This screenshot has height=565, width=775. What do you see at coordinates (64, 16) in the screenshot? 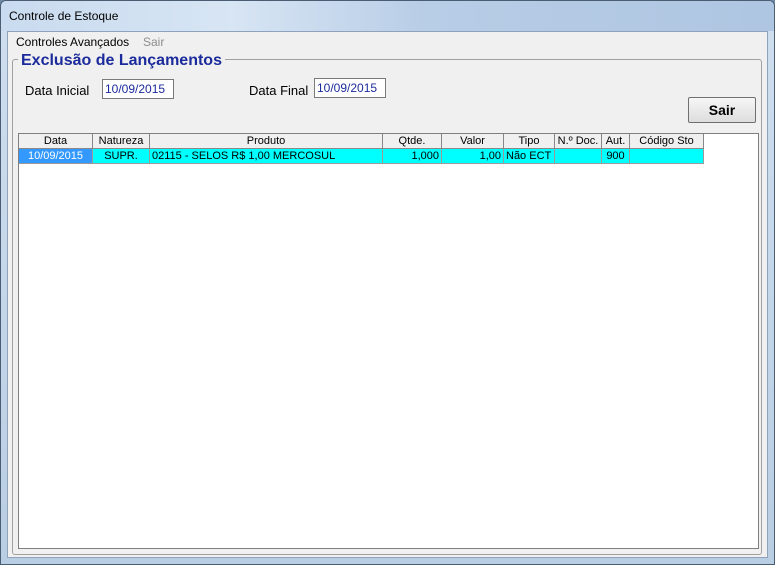
I see `window-title: Controle de Estoque` at bounding box center [64, 16].